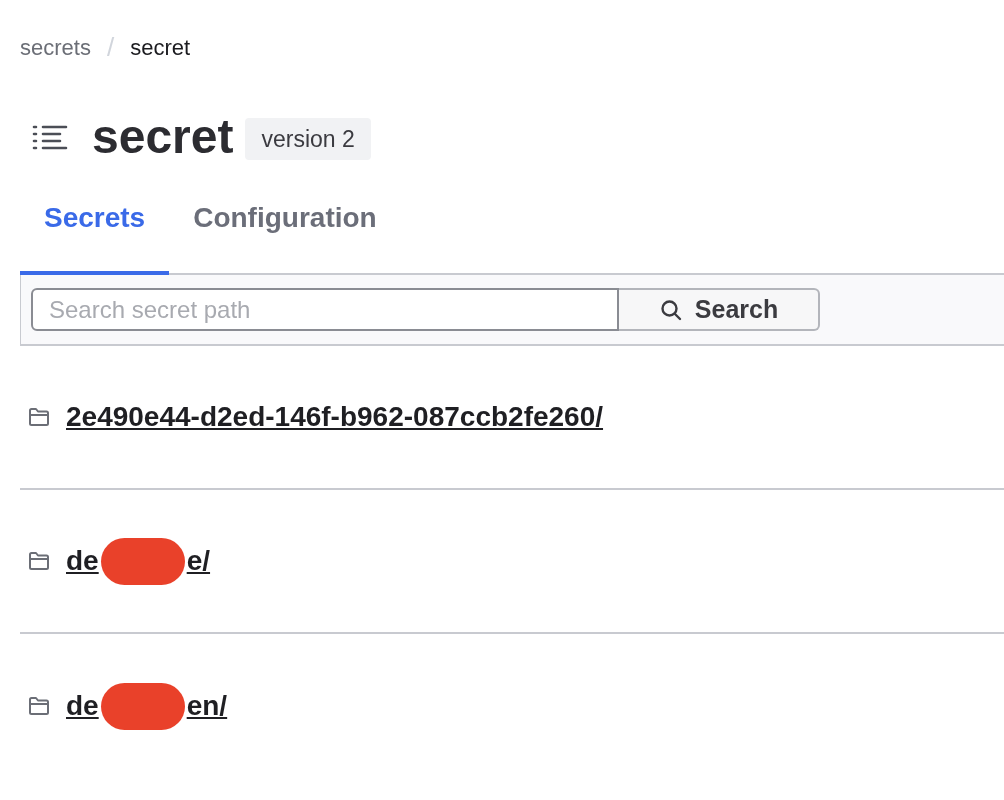 This screenshot has height=800, width=1004. Describe the element at coordinates (285, 236) in the screenshot. I see `tab: Configuration` at that location.